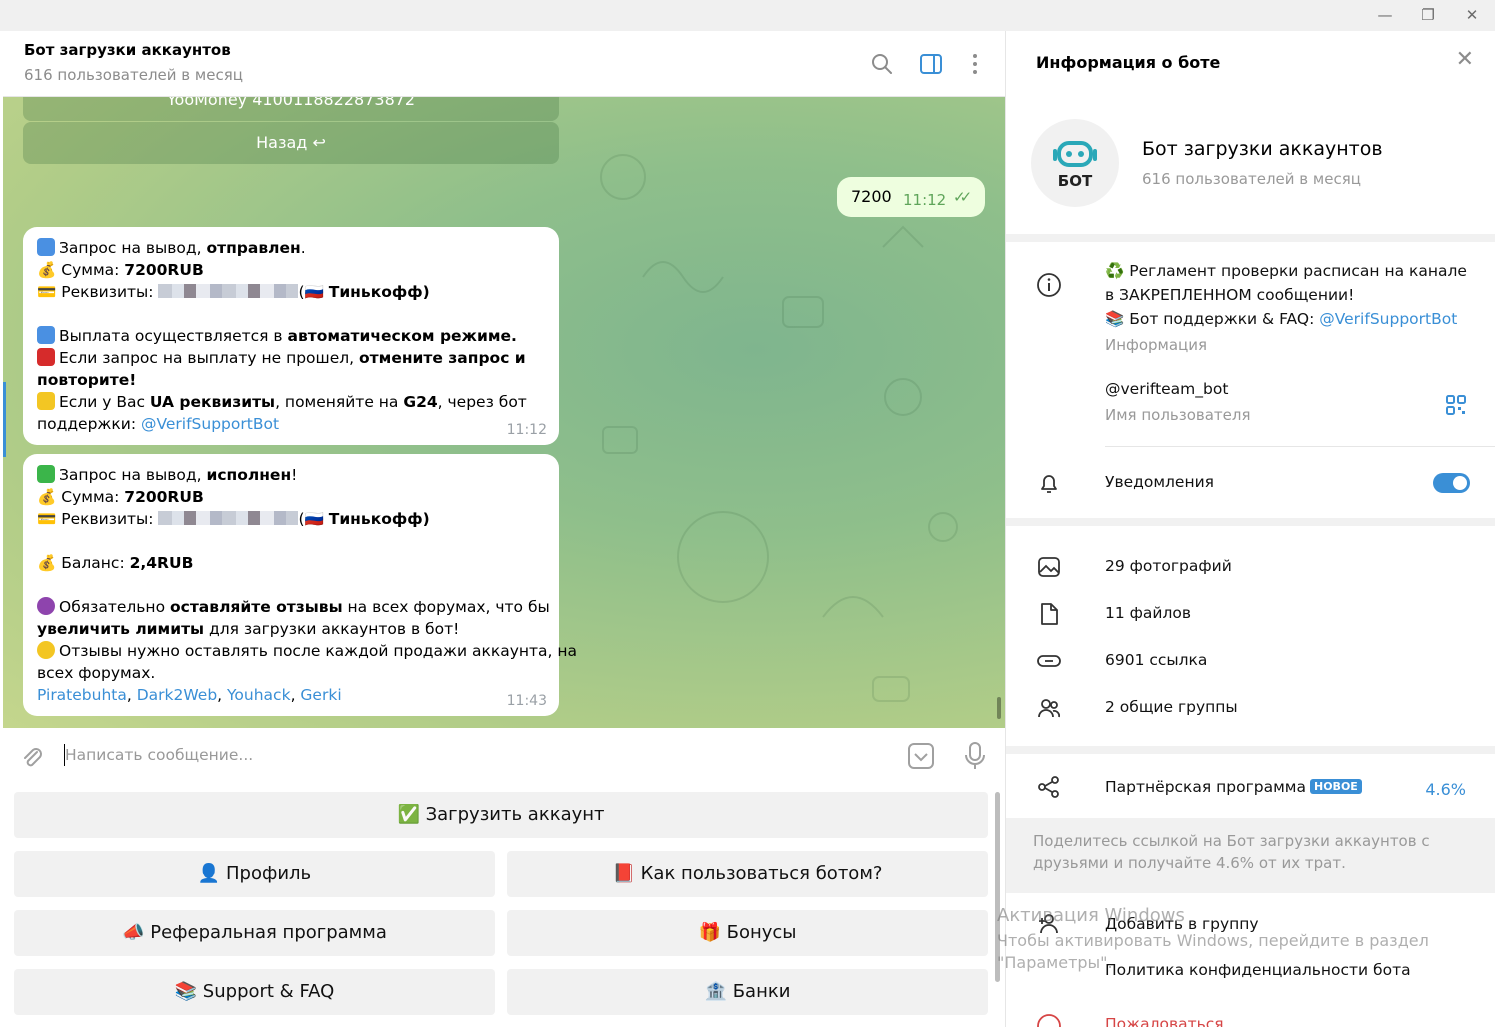 The width and height of the screenshot is (1495, 1027). I want to click on add-user-icon, so click(1048, 924).